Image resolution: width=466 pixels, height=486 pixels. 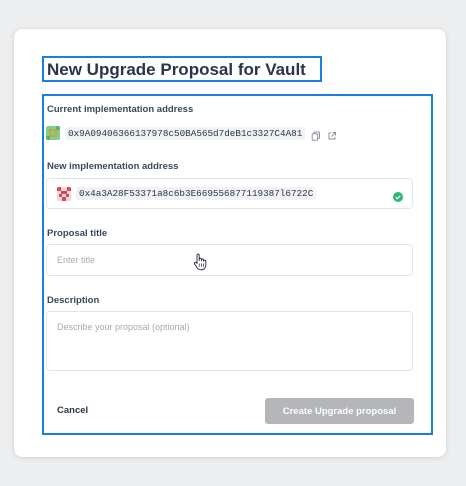 I want to click on proposal-title-input: Enter title, so click(x=229, y=260).